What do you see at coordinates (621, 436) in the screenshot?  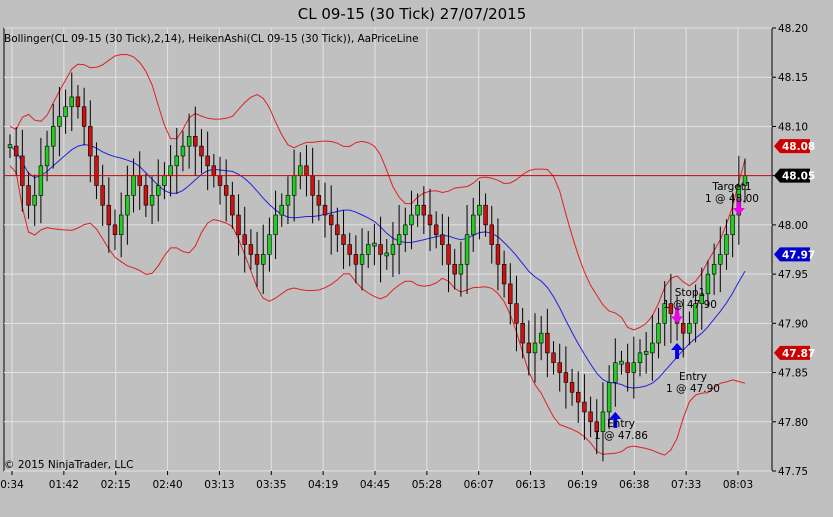 I see `annotation-qty: 1 @ 47.86` at bounding box center [621, 436].